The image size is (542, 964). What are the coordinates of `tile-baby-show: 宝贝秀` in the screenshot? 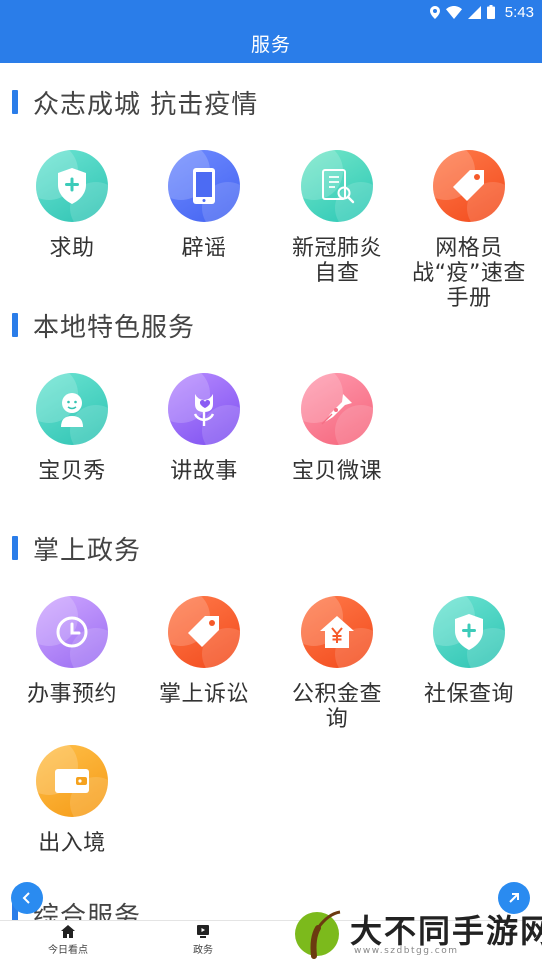 It's located at (72, 428).